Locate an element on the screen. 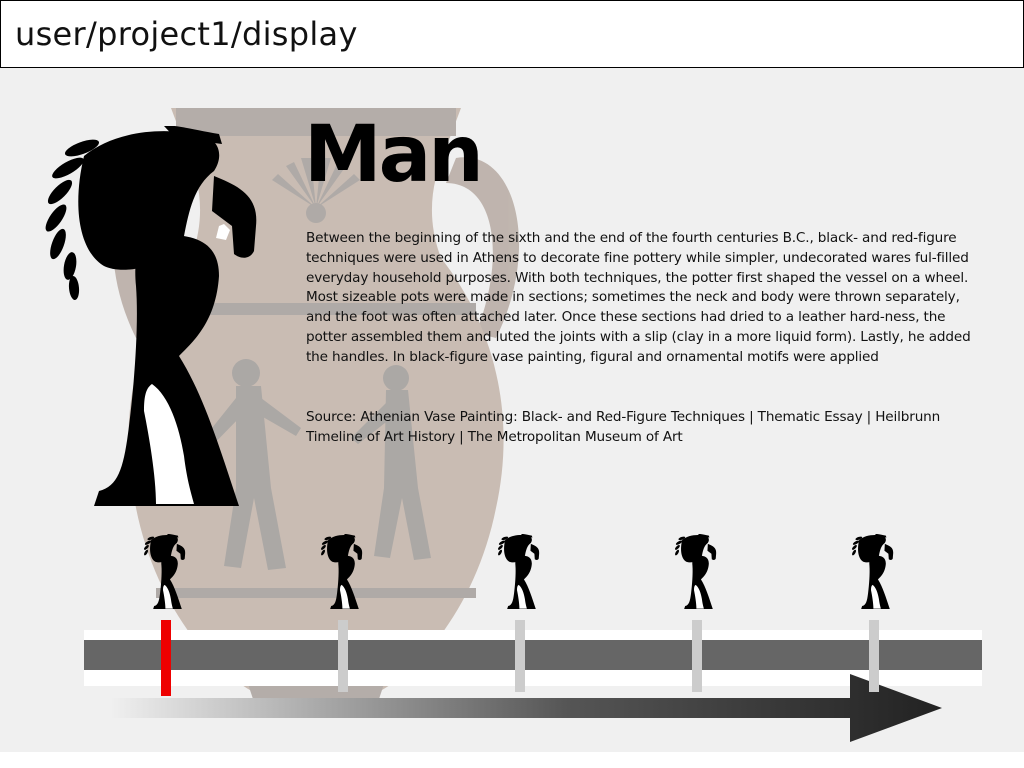  address-bar: user/project1/display is located at coordinates (512, 34).